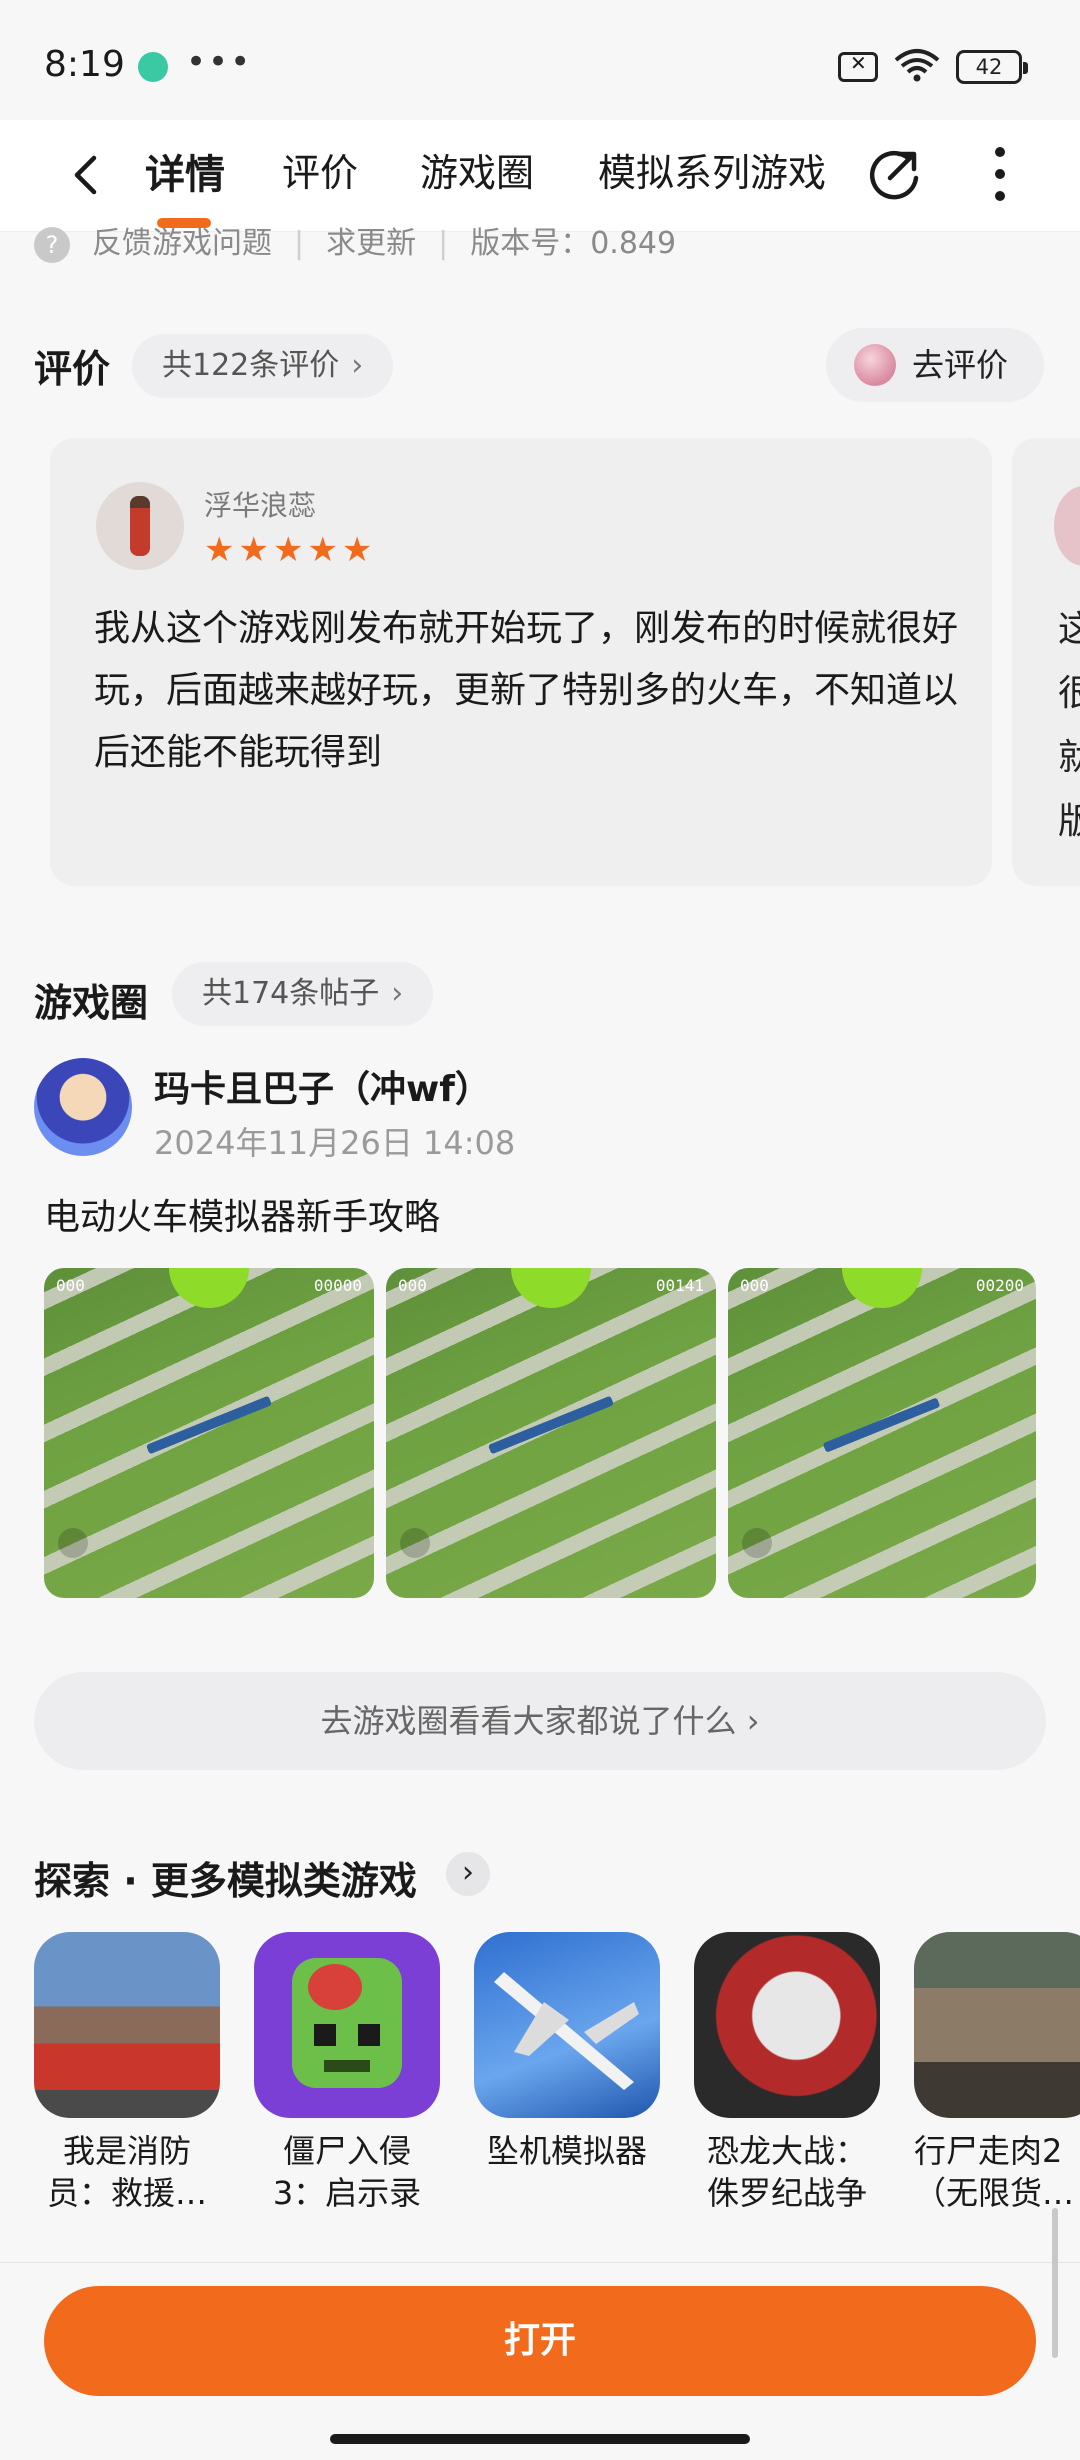  I want to click on tab-reviews: 评价, so click(320, 169).